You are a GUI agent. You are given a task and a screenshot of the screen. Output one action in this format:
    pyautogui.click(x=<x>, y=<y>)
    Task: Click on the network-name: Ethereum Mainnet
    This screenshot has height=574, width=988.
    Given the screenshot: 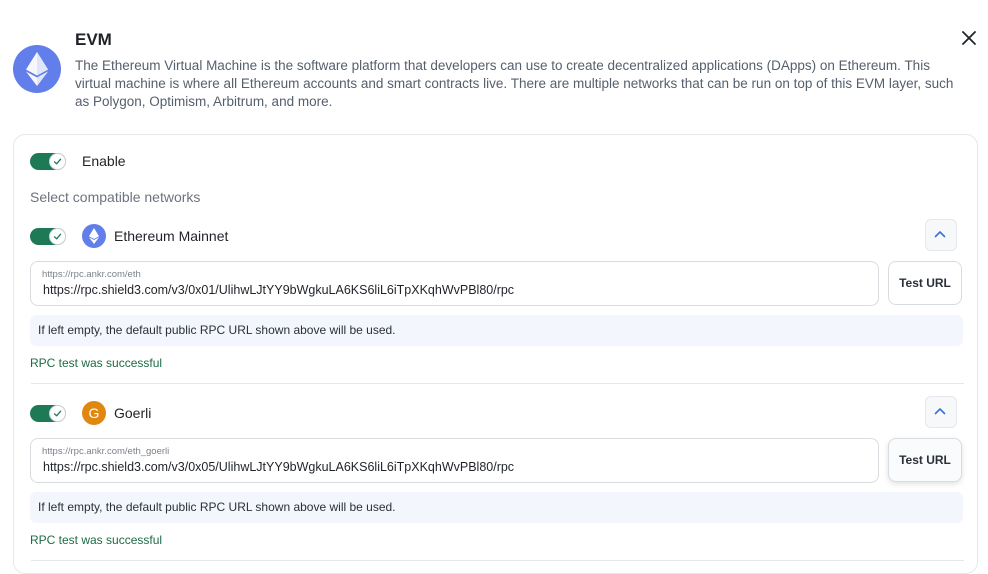 What is the action you would take?
    pyautogui.click(x=171, y=236)
    